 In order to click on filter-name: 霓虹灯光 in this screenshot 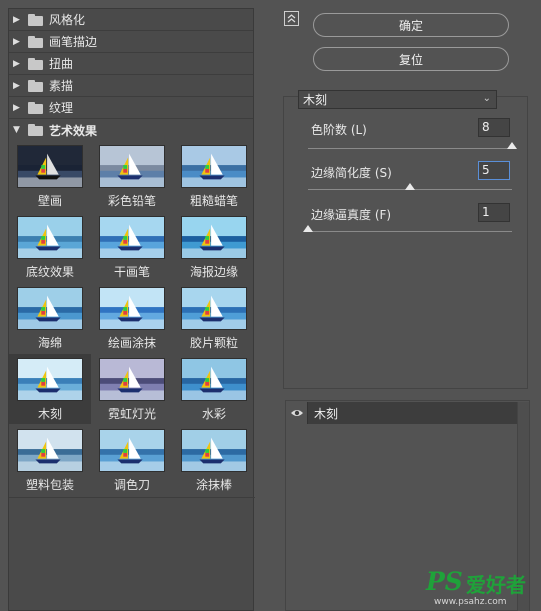, I will do `click(131, 414)`.